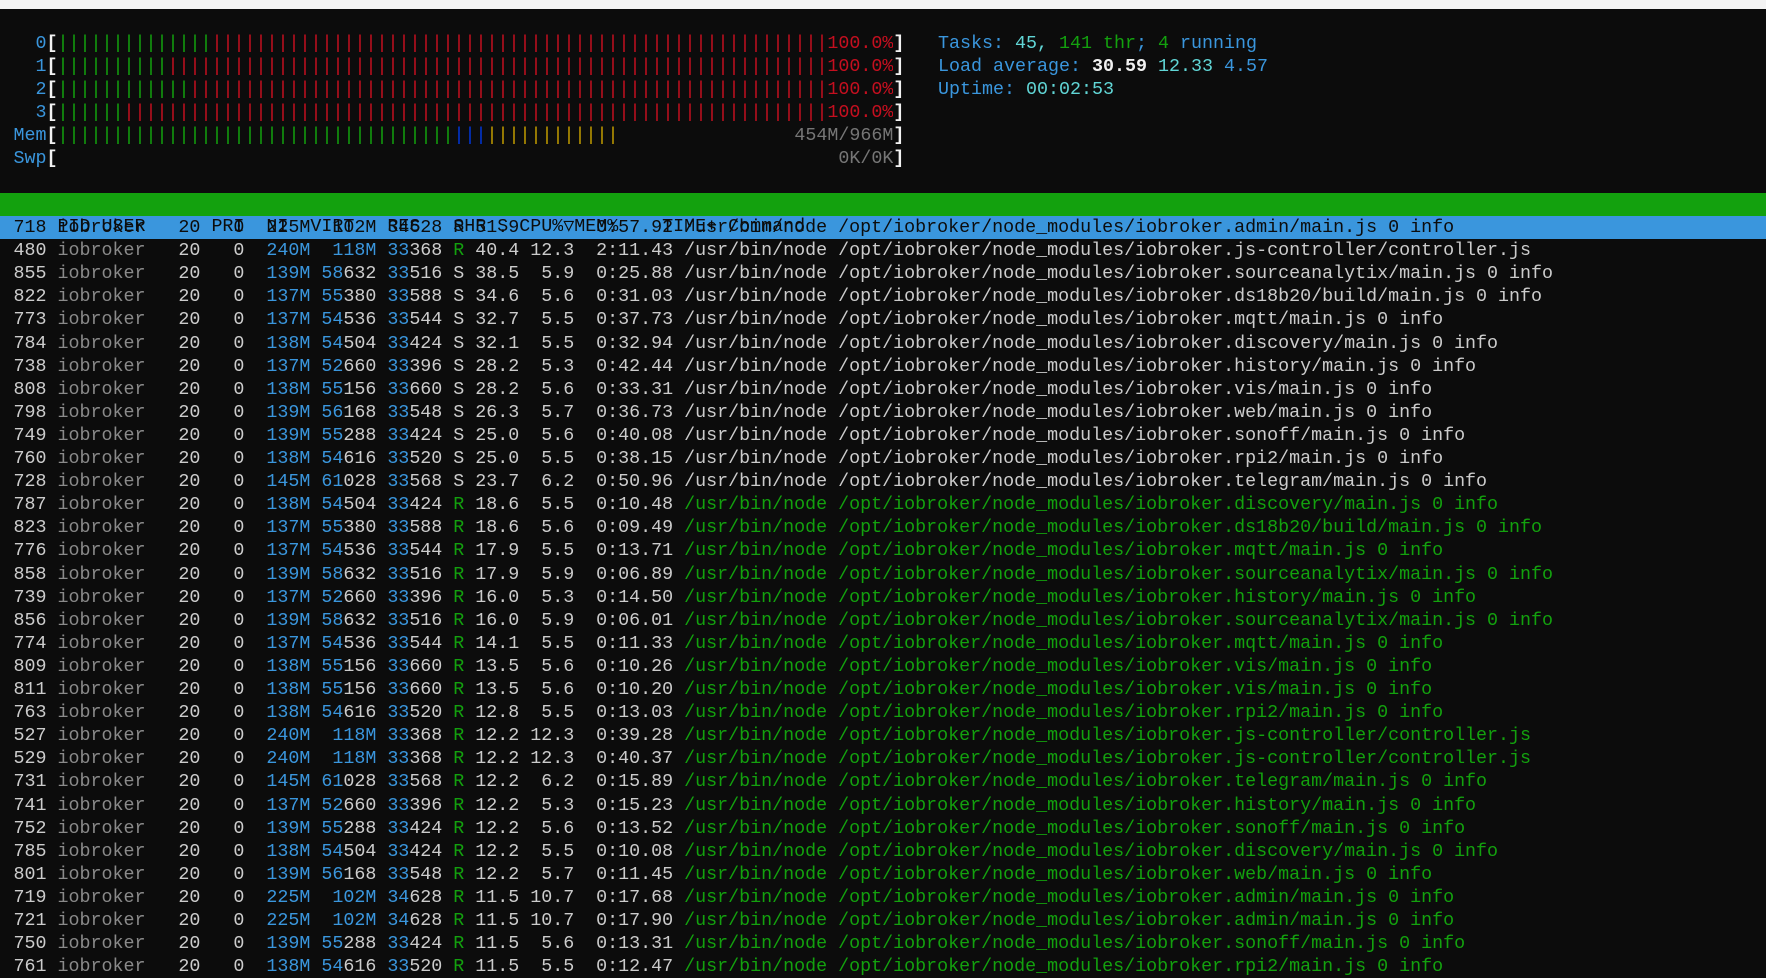 This screenshot has width=1766, height=978. I want to click on state: R, so click(459, 551).